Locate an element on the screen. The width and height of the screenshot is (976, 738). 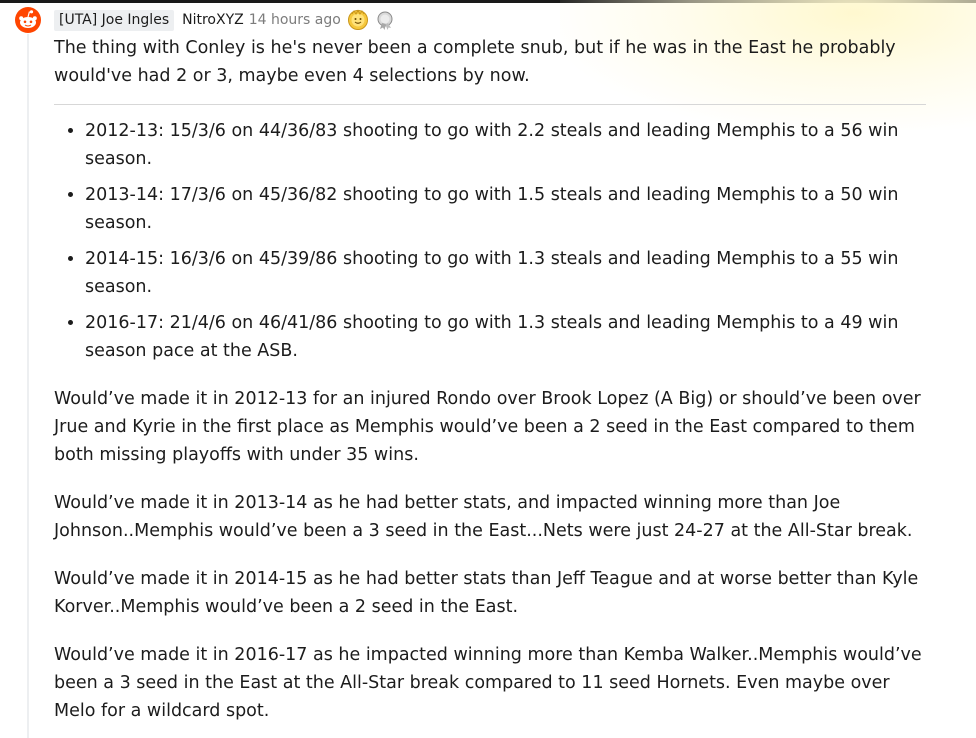
silver-award-icon is located at coordinates (386, 20).